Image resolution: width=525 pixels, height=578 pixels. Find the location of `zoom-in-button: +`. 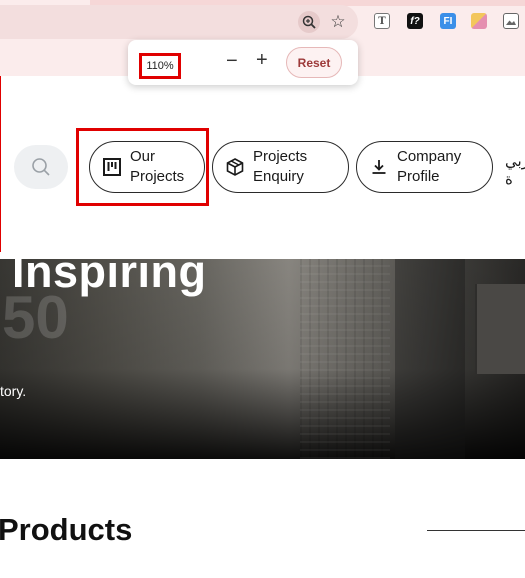

zoom-in-button: + is located at coordinates (262, 60).